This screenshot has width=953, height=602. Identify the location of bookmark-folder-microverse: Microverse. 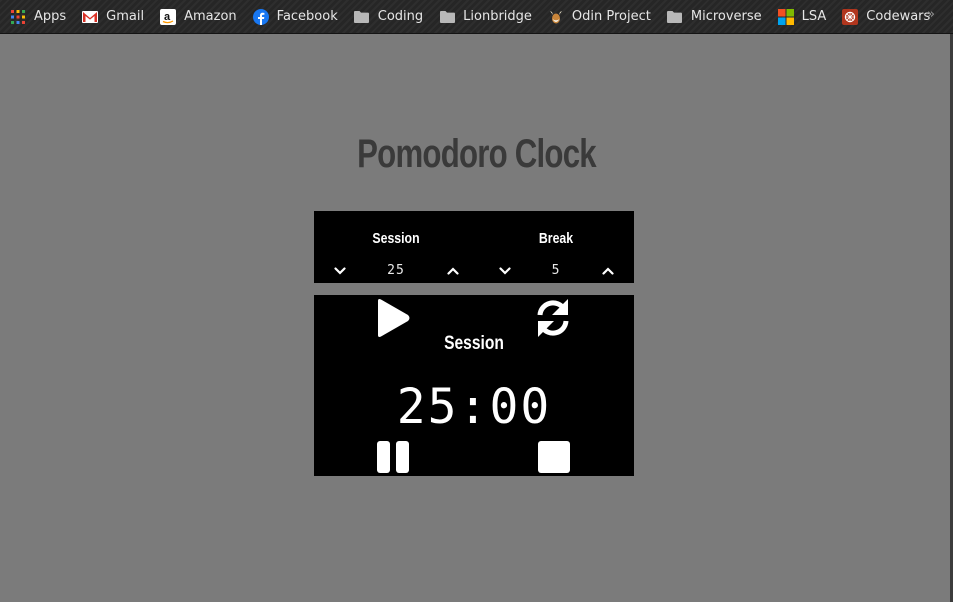
(714, 17).